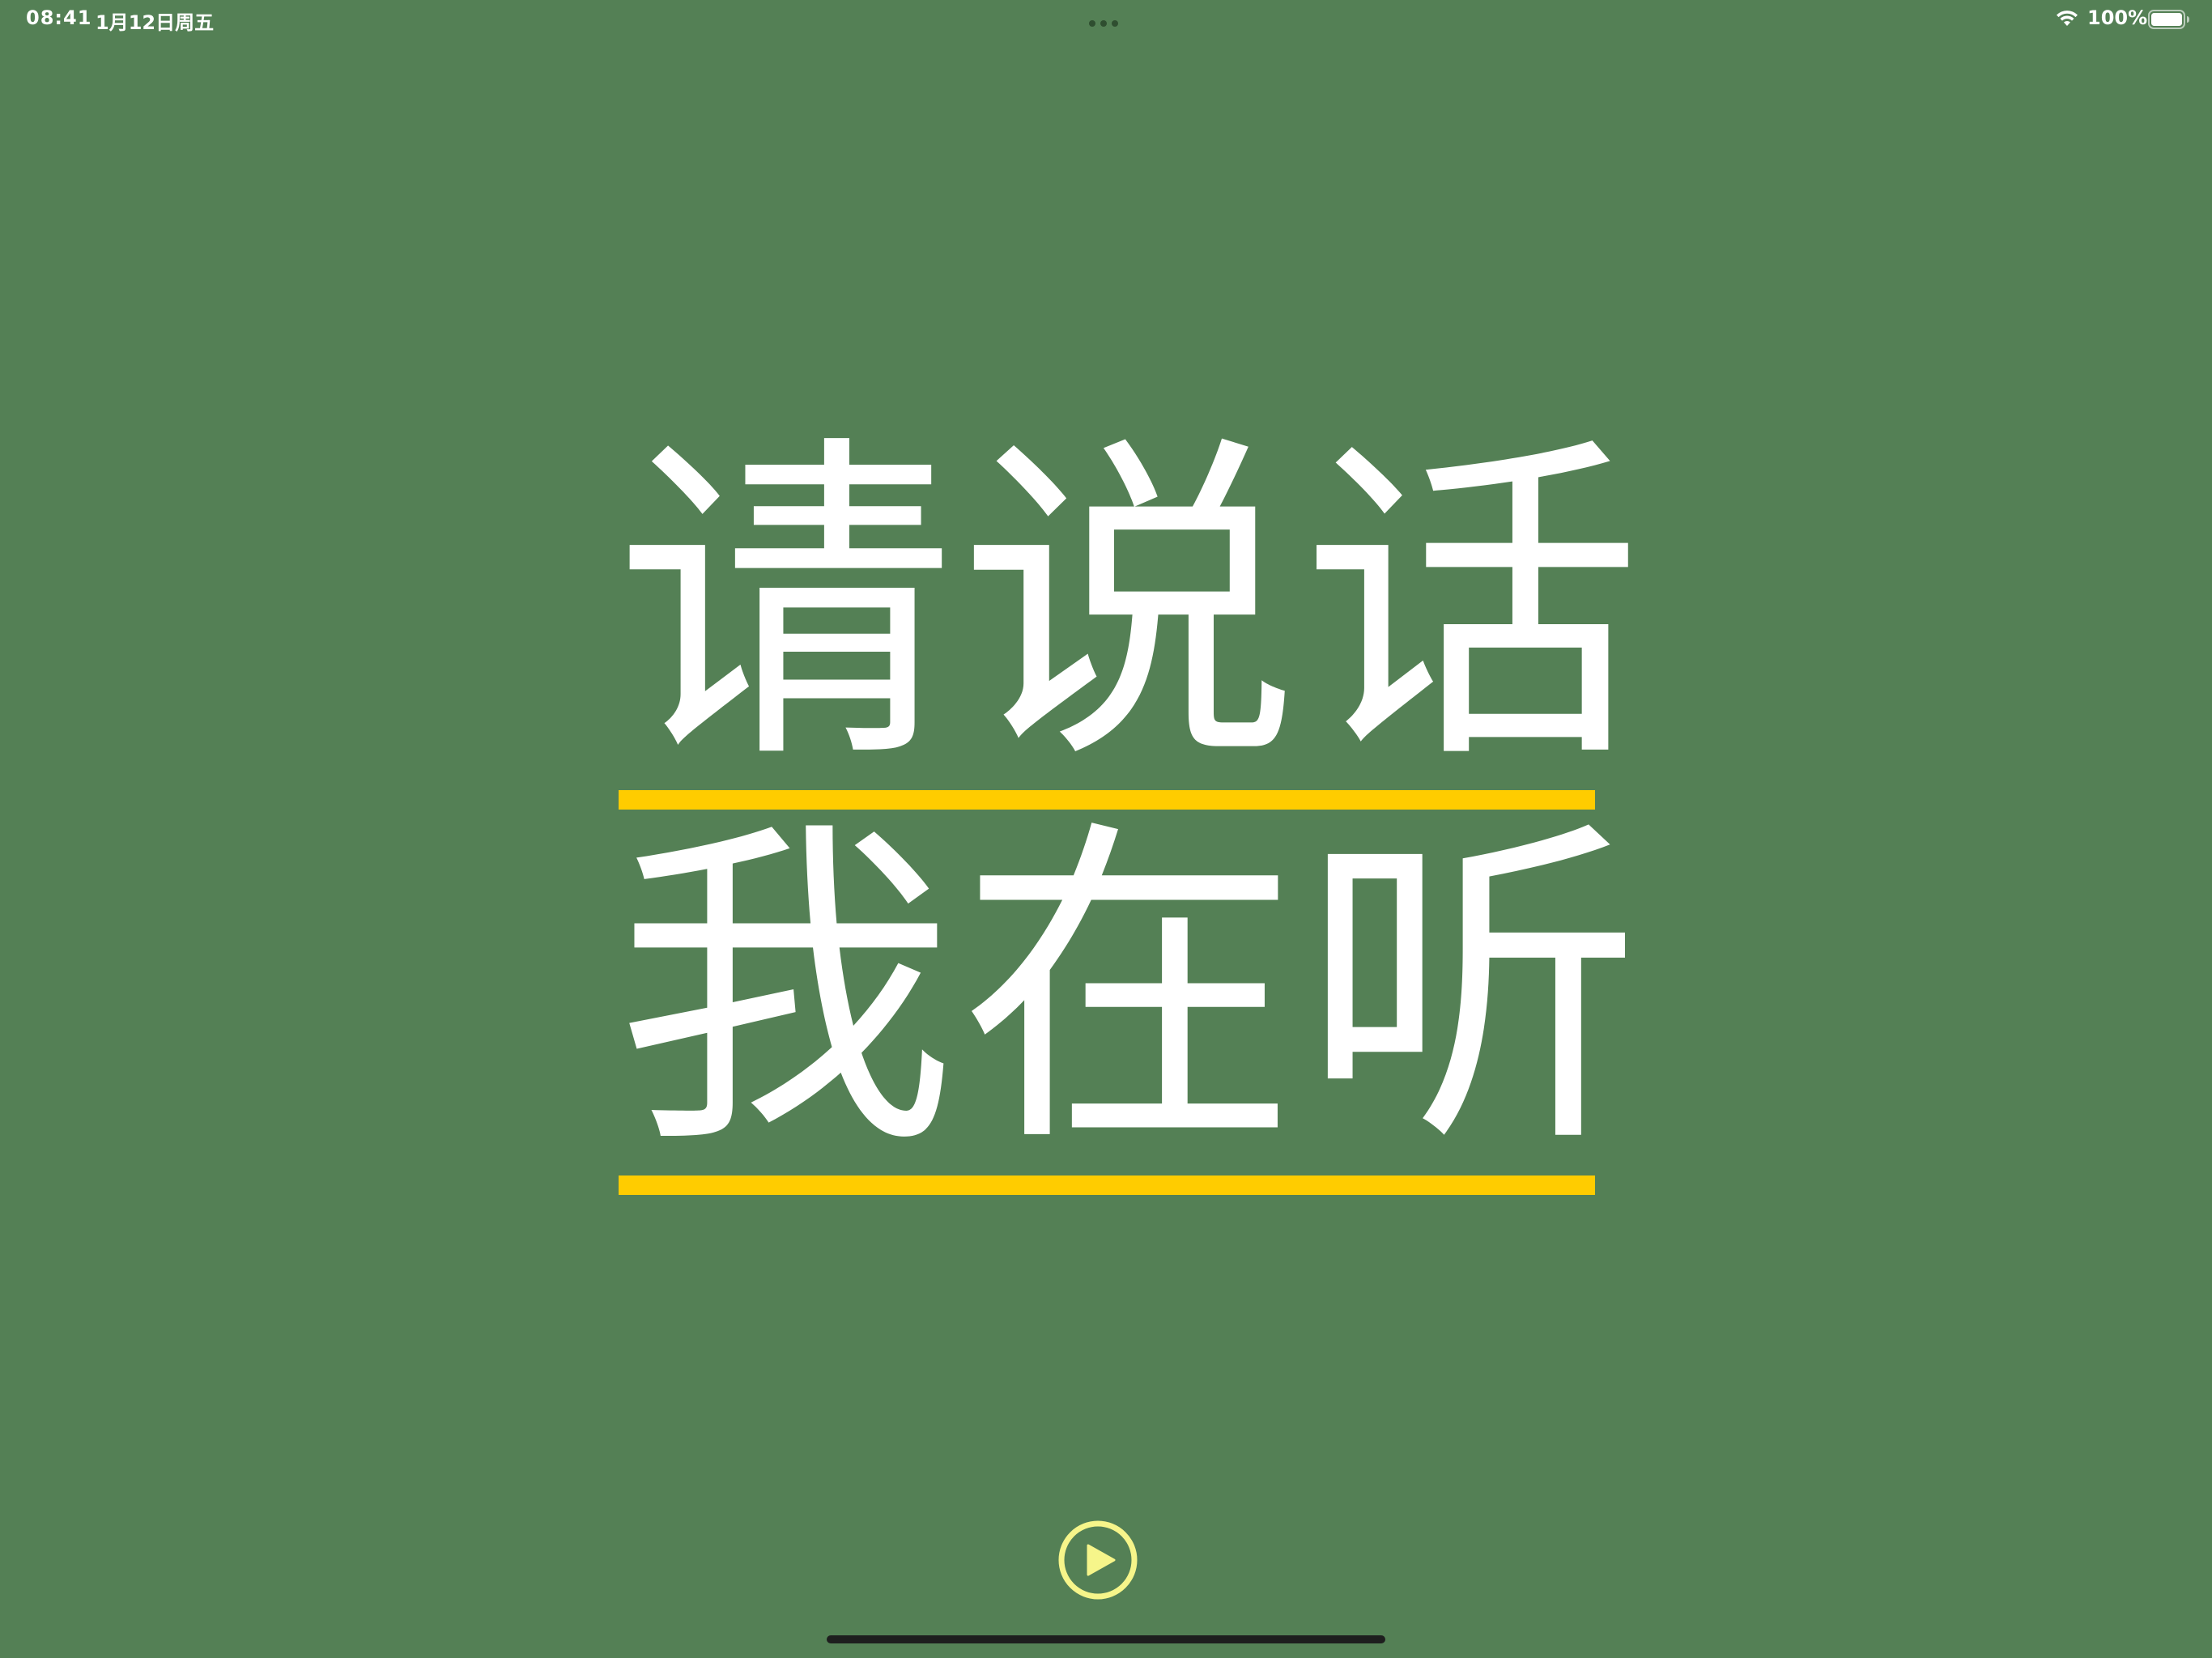 The width and height of the screenshot is (2212, 1658). Describe the element at coordinates (1130, 991) in the screenshot. I see `prompt-text-line-2: 我在听` at that location.